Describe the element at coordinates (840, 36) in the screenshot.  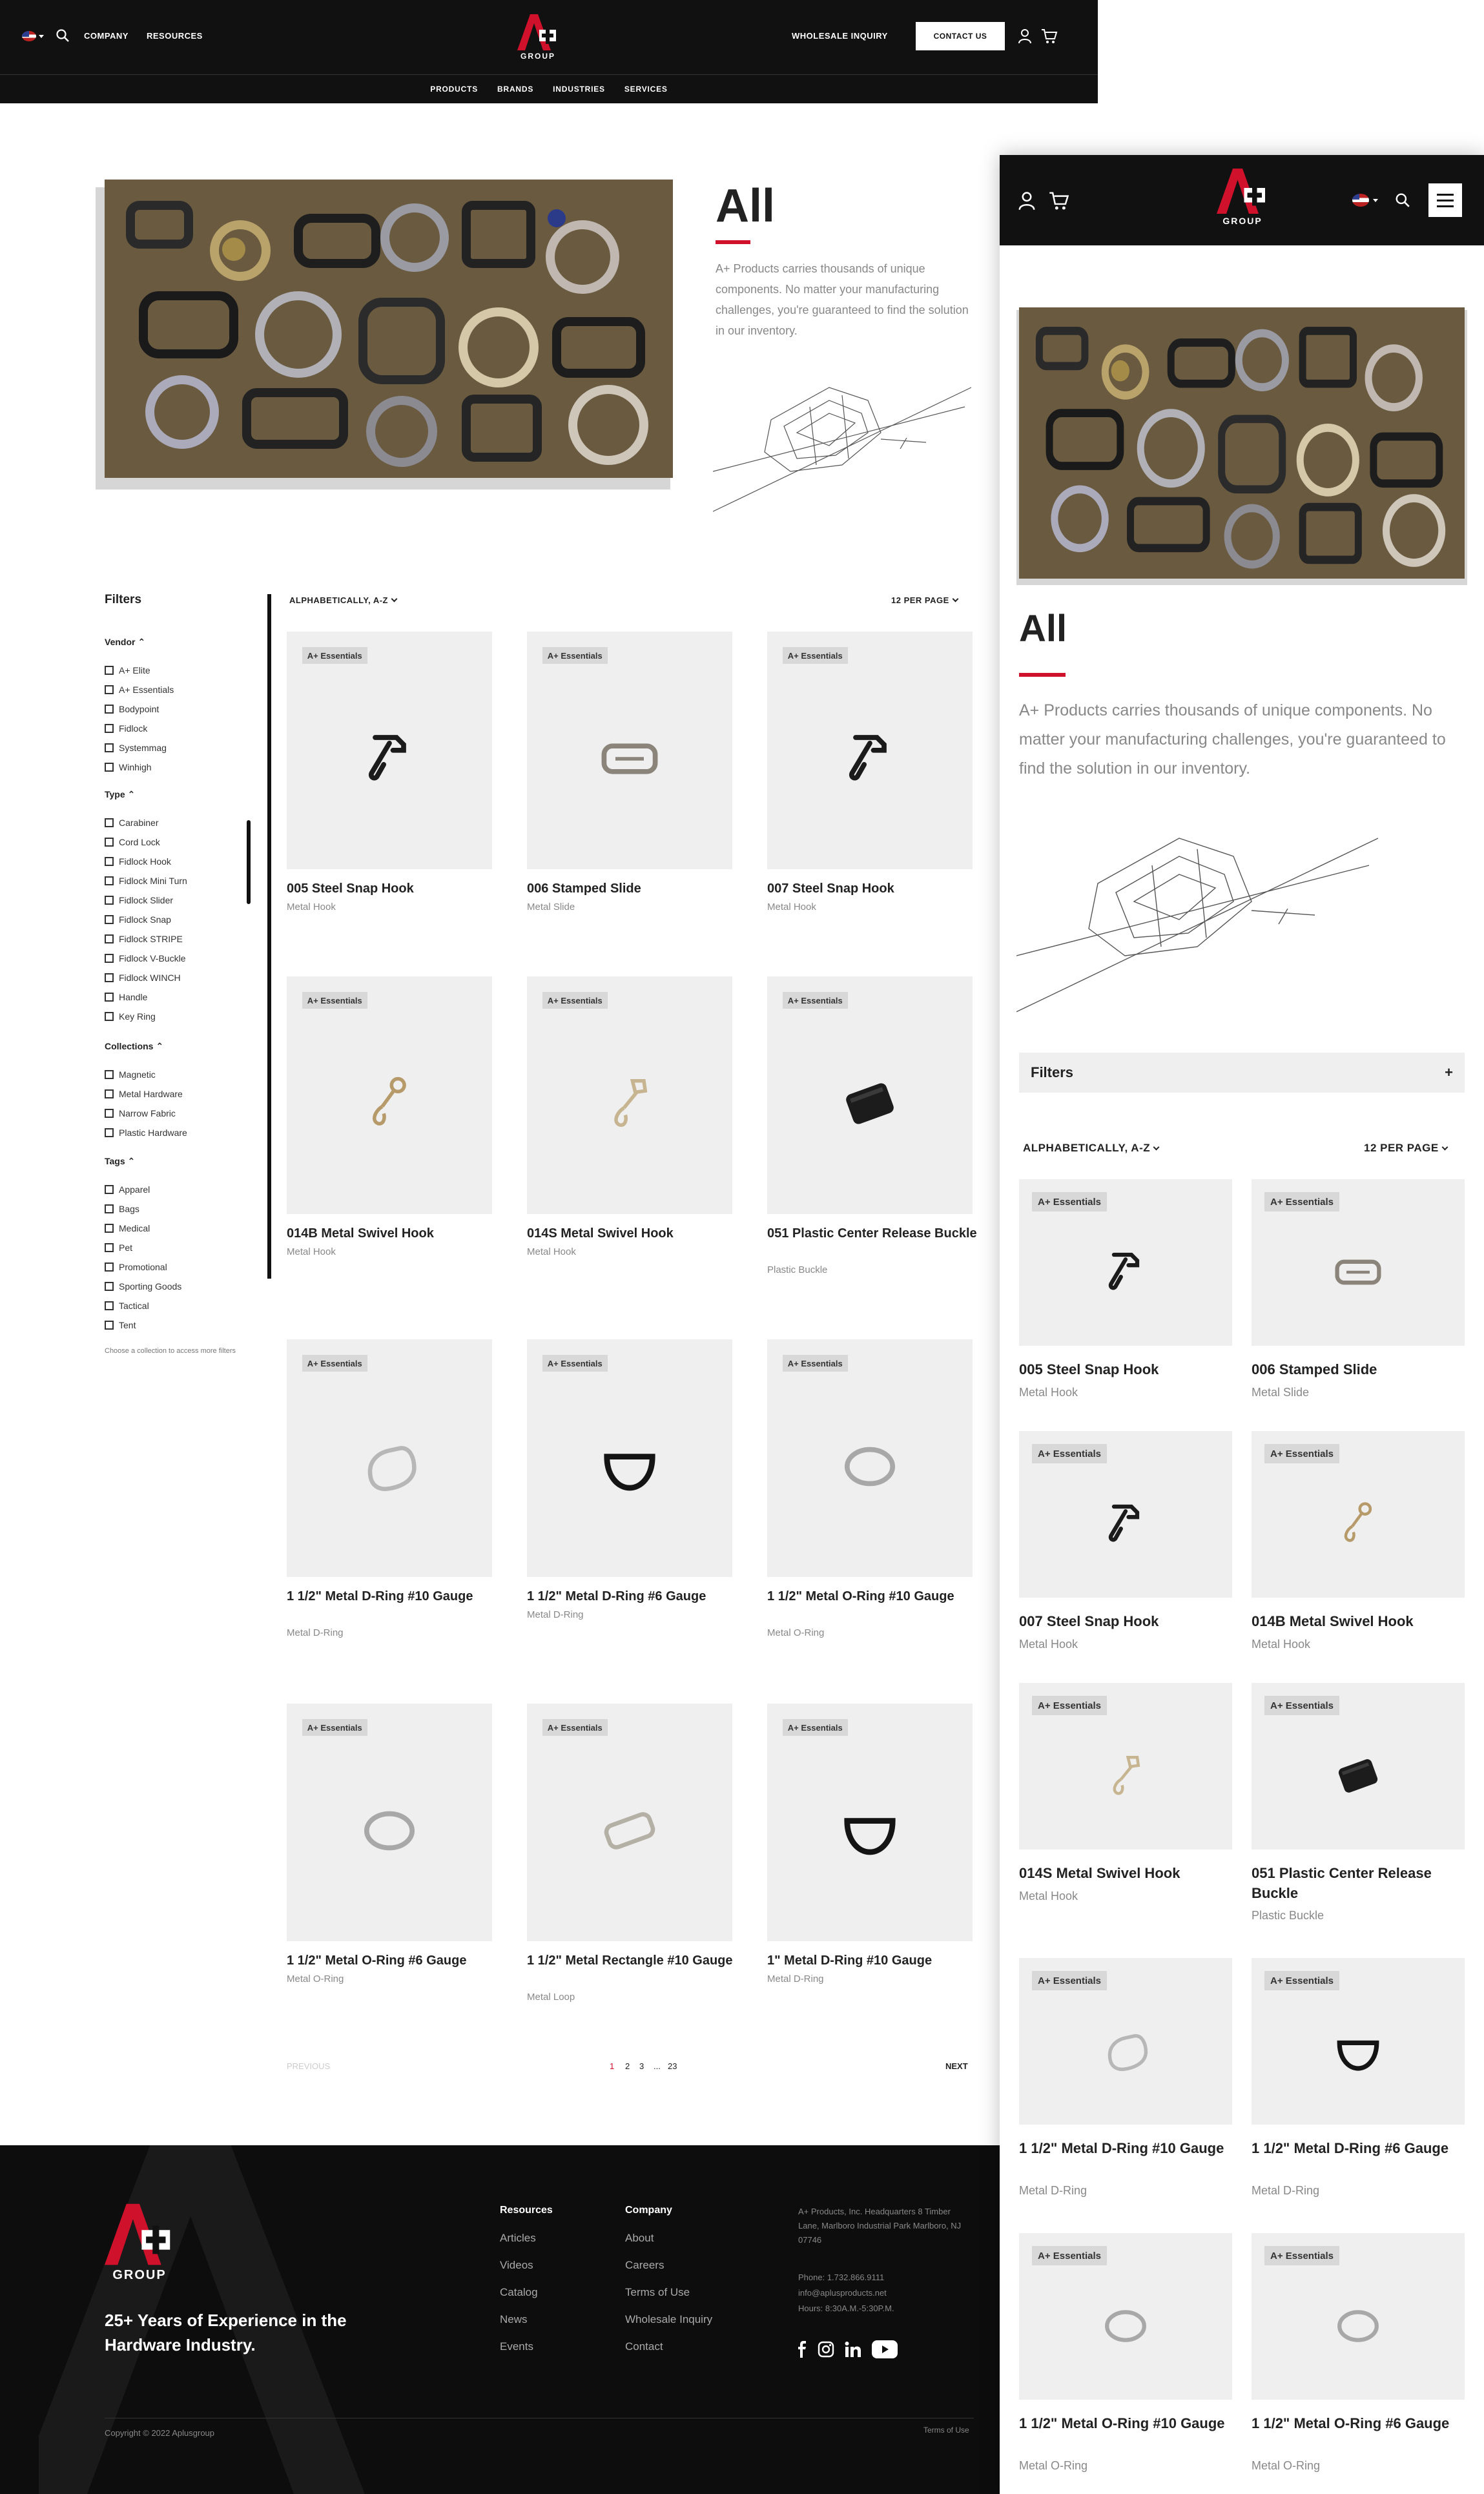
I see `wholesale-inquiry-link: WHOLESALE INQUIRY` at that location.